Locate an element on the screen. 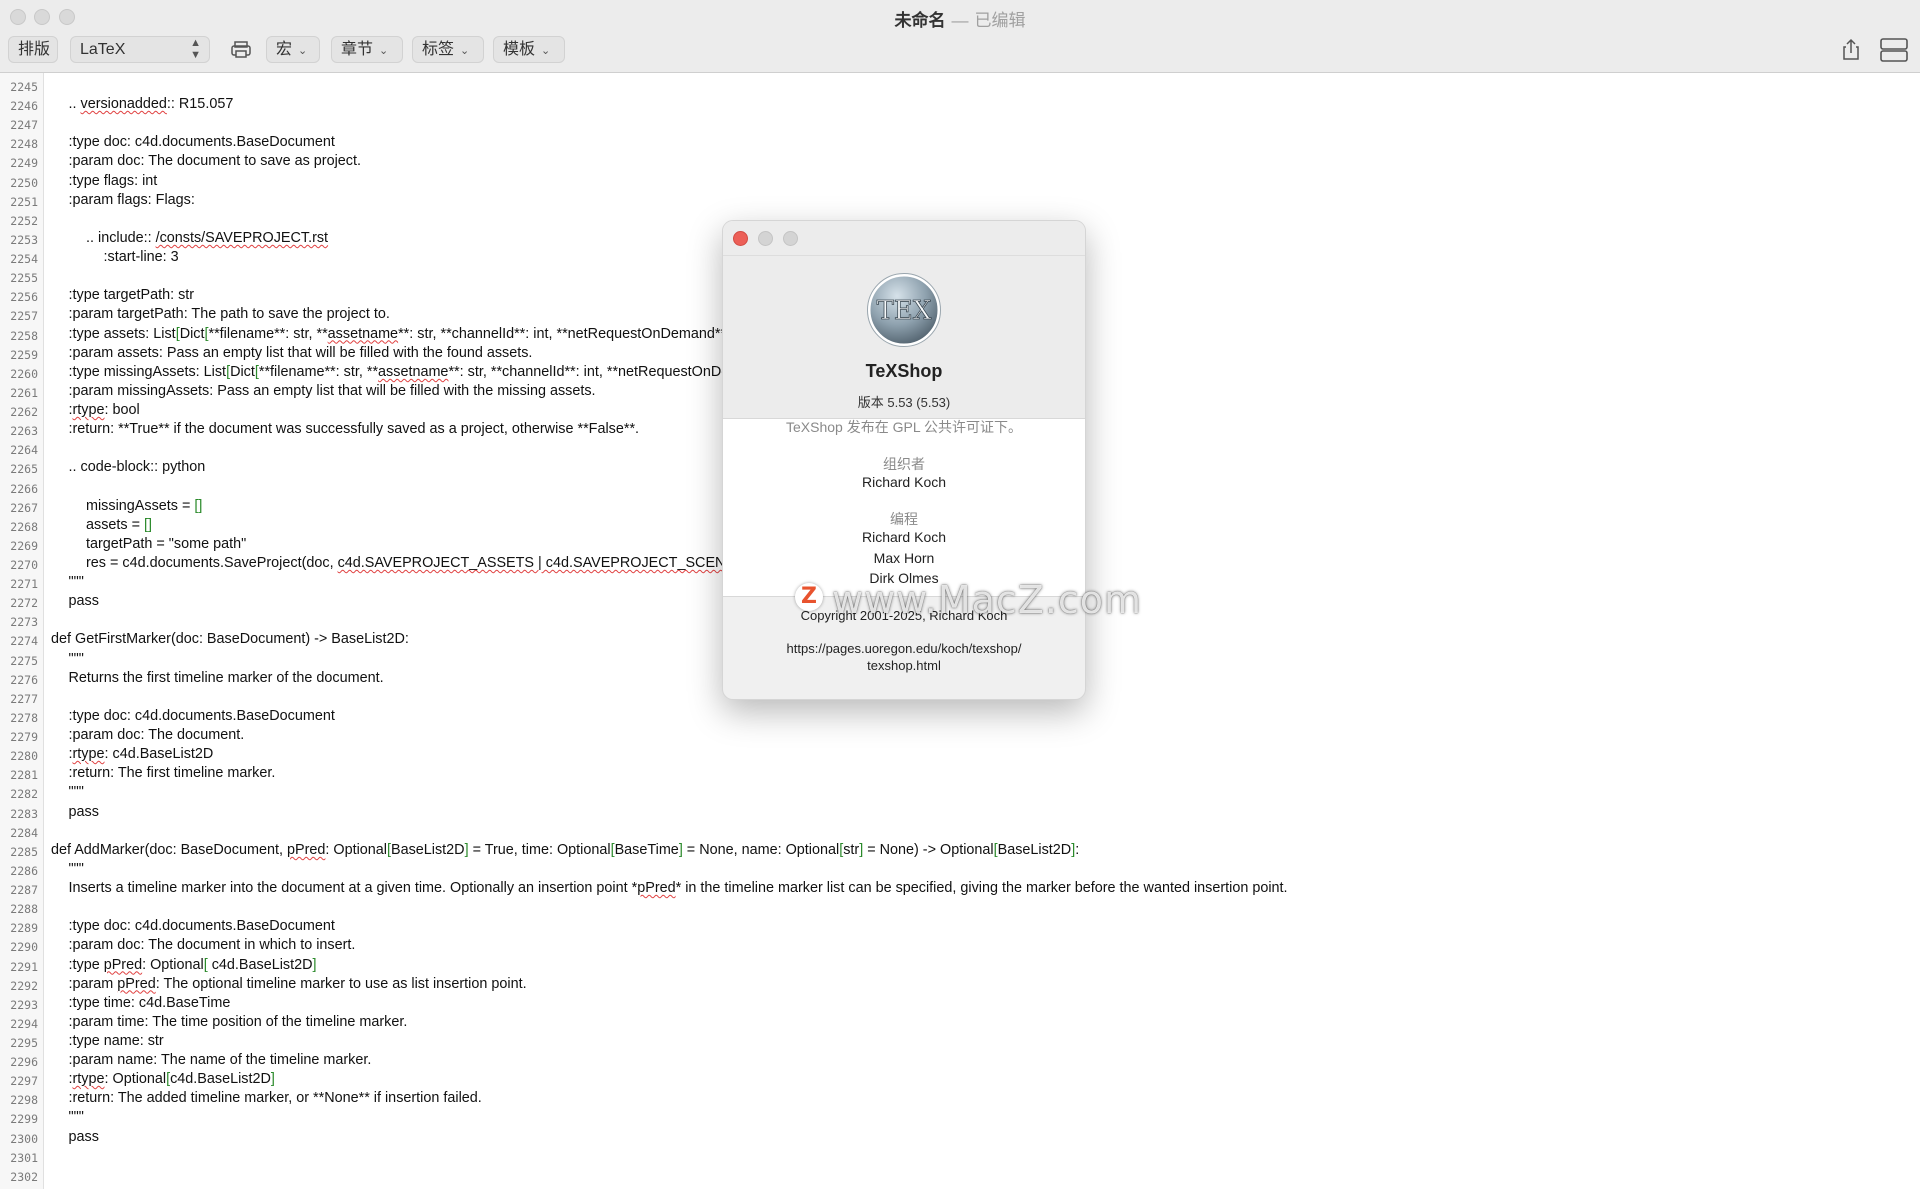  code-line: :param flags: Flags: is located at coordinates (132, 200).